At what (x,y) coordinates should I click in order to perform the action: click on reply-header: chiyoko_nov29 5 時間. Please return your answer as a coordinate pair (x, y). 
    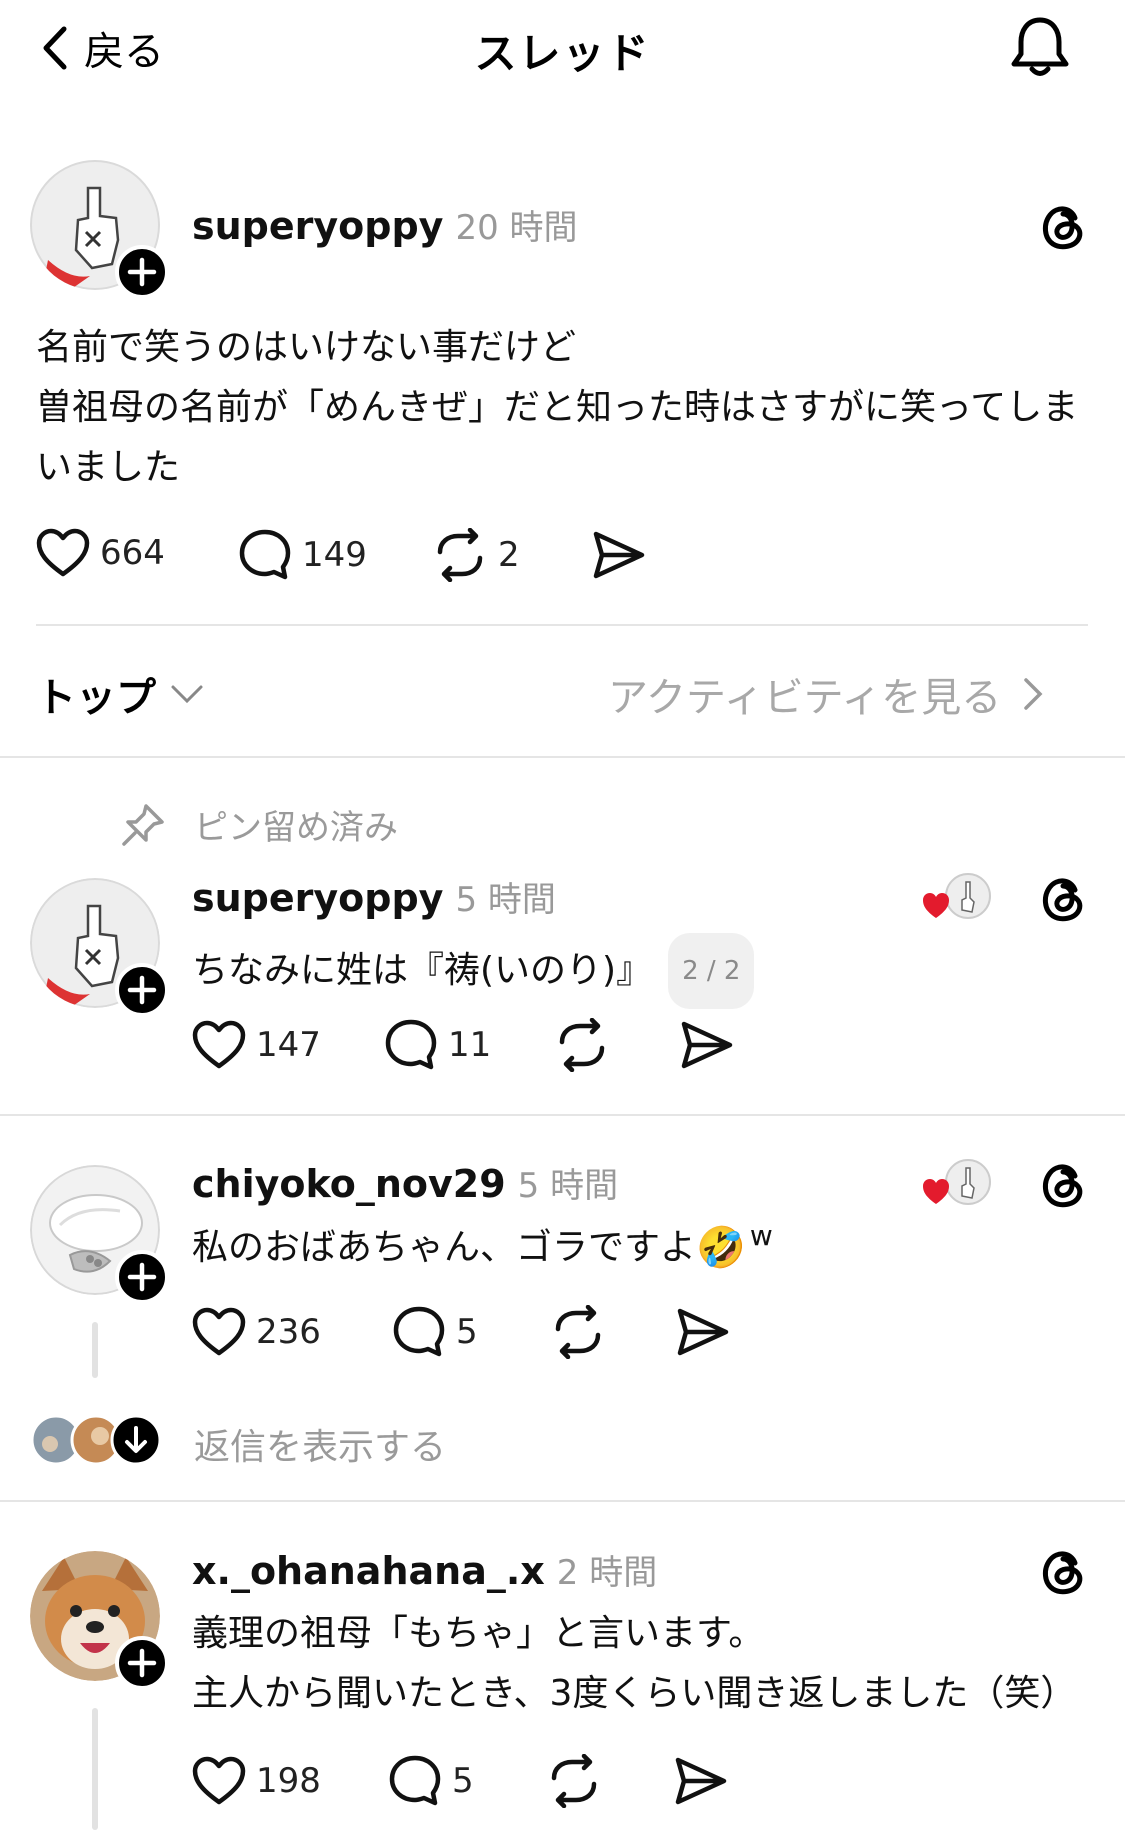
    Looking at the image, I should click on (405, 1182).